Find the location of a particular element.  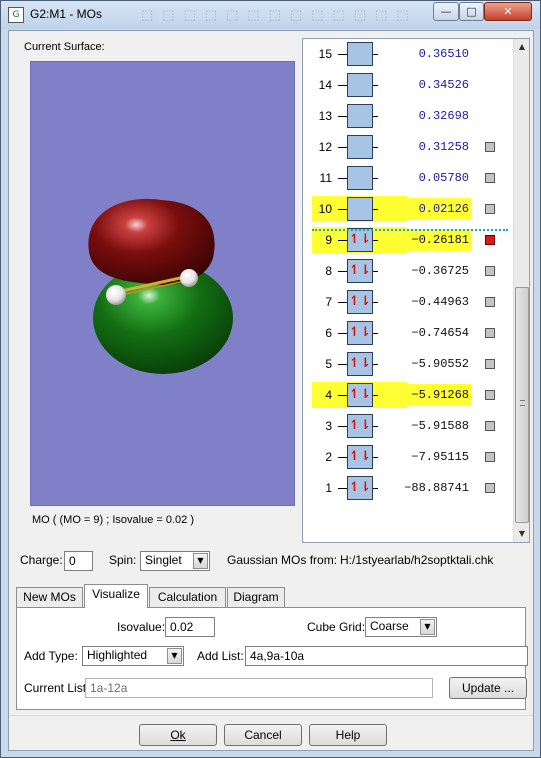

mo-number: 13 is located at coordinates (325, 116).